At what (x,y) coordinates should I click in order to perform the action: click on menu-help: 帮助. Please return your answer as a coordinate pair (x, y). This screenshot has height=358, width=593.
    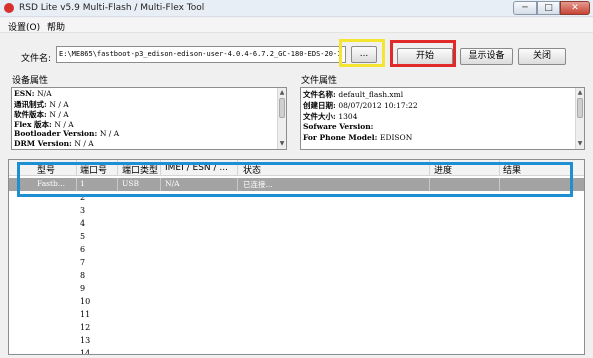
    Looking at the image, I should click on (56, 26).